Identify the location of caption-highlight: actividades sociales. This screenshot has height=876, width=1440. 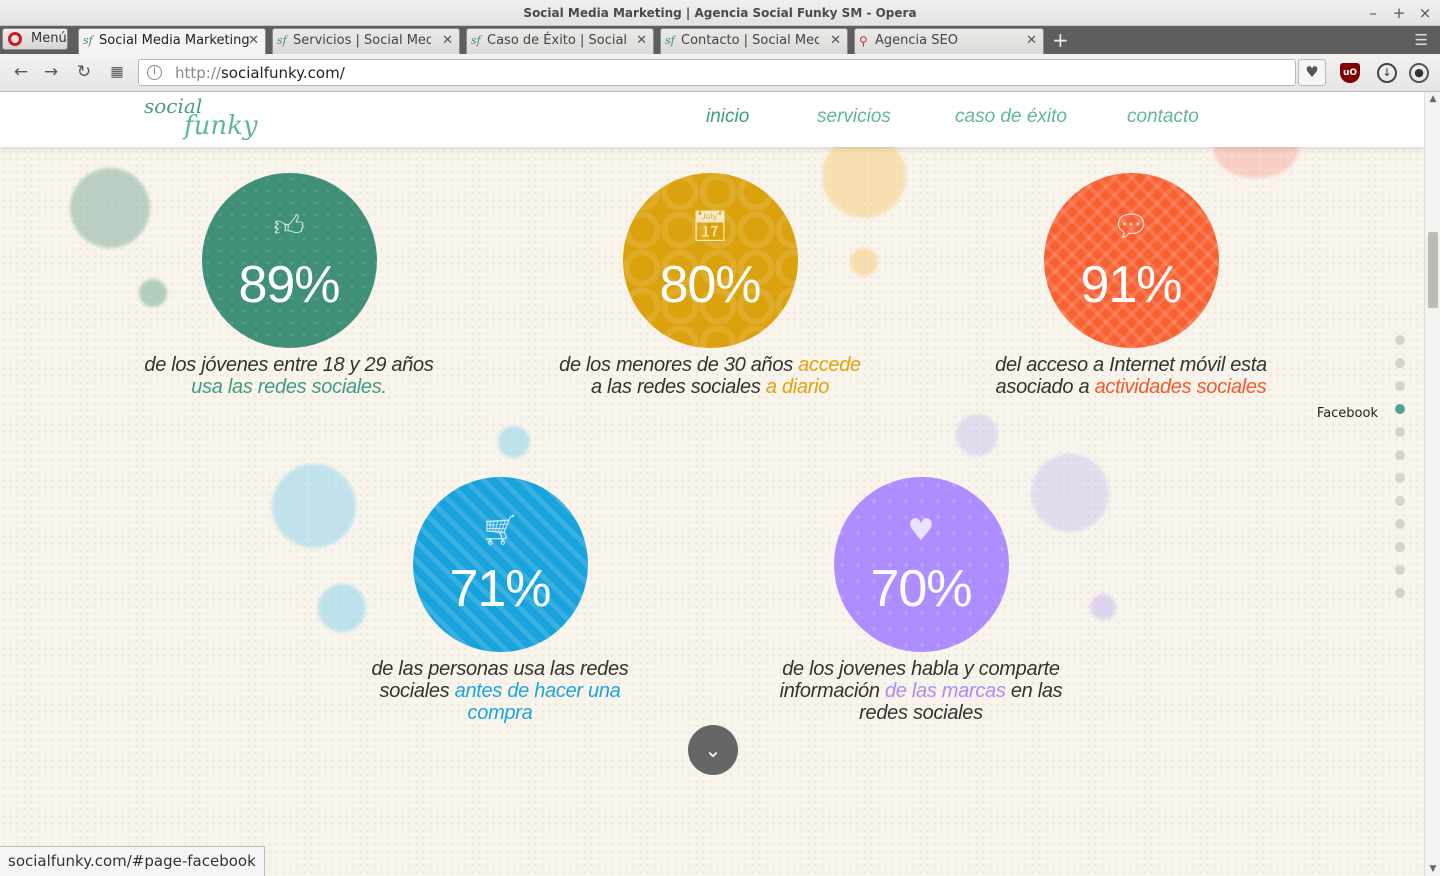
(1180, 387).